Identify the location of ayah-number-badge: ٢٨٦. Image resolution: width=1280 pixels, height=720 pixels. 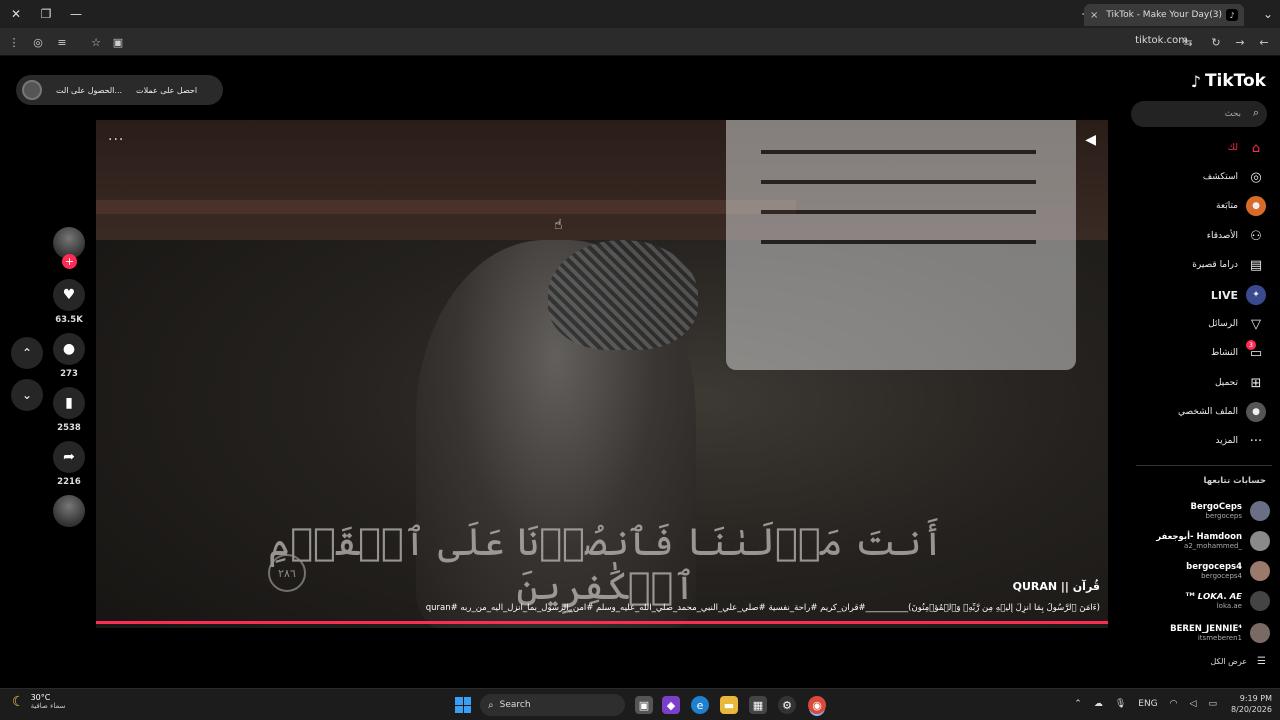
(287, 573).